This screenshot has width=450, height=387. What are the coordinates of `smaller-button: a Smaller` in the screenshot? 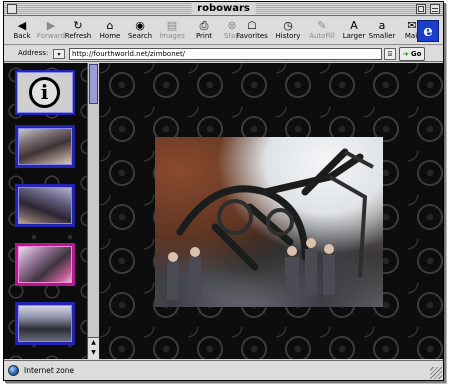 It's located at (382, 31).